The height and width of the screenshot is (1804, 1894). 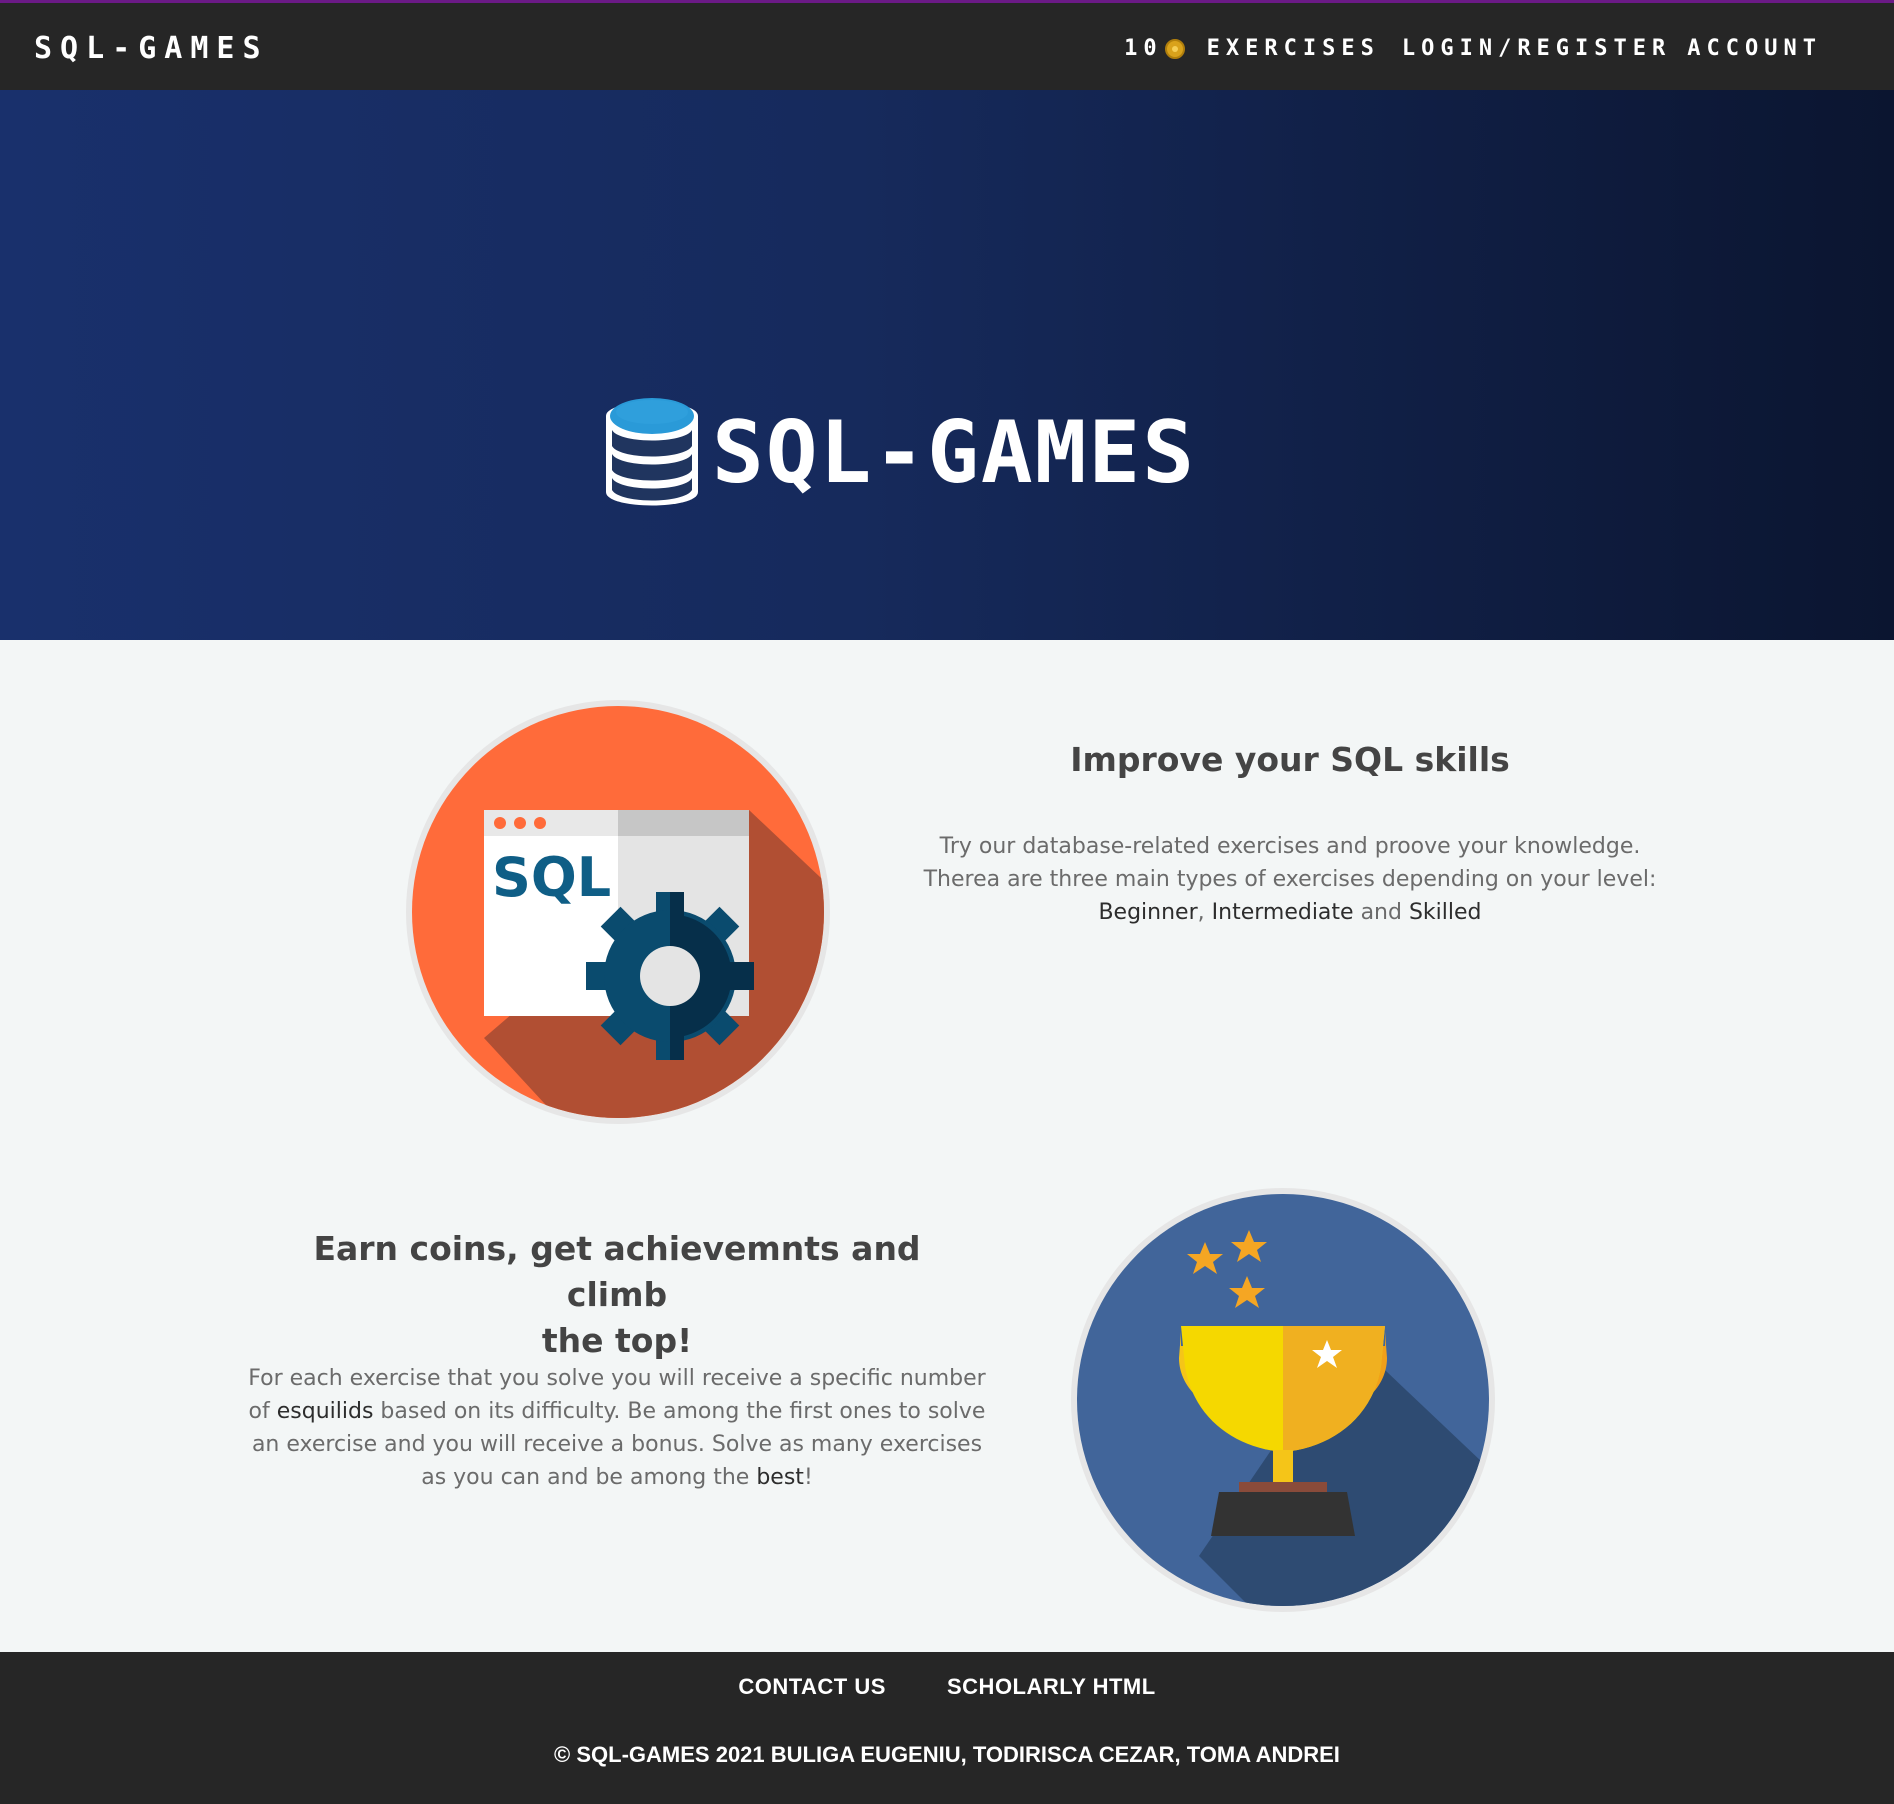 What do you see at coordinates (1051, 1687) in the screenshot?
I see `footer-scholarly-html-link: SCHOLARLY HTML` at bounding box center [1051, 1687].